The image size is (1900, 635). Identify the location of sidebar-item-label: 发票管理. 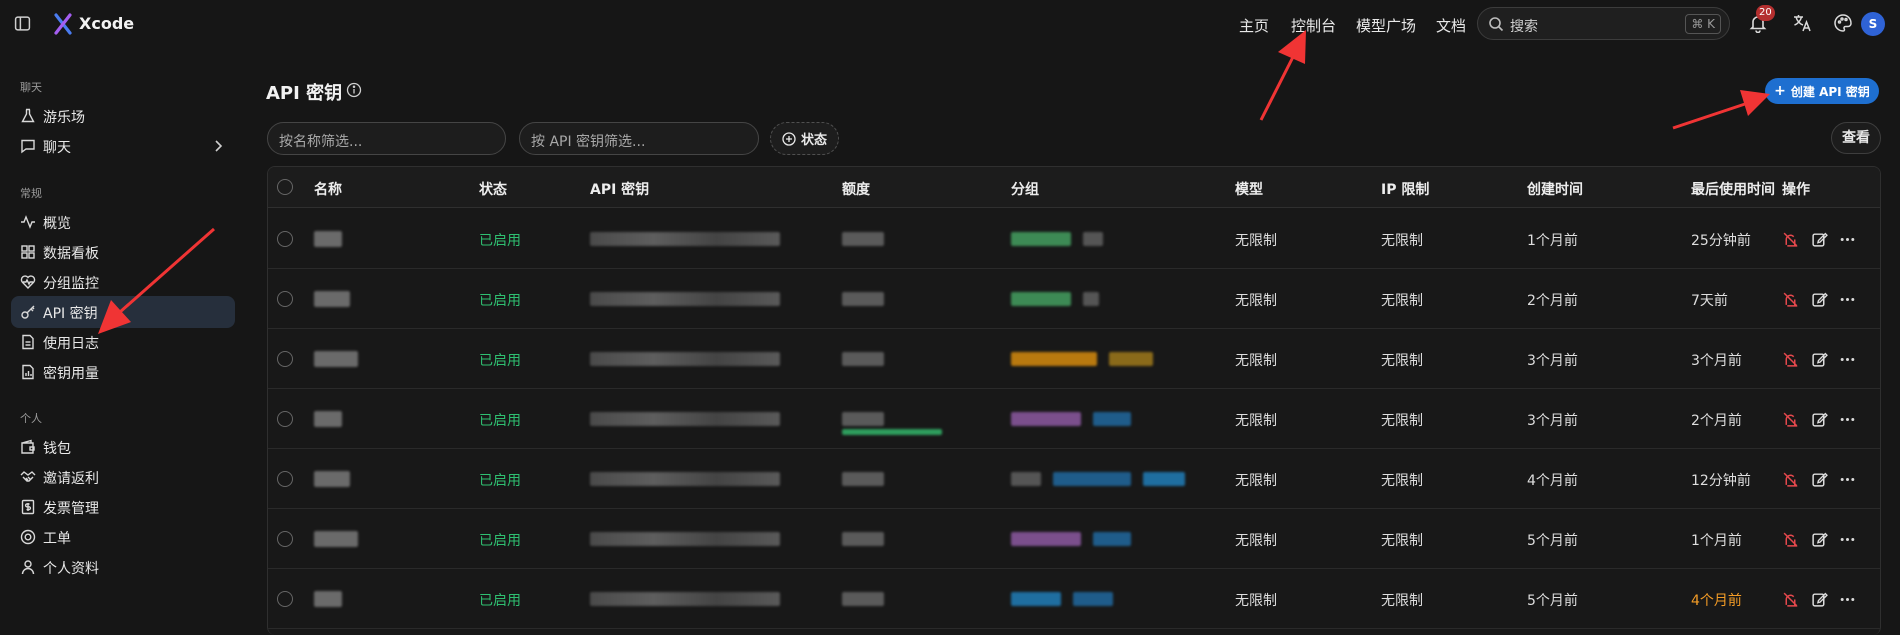
(71, 509).